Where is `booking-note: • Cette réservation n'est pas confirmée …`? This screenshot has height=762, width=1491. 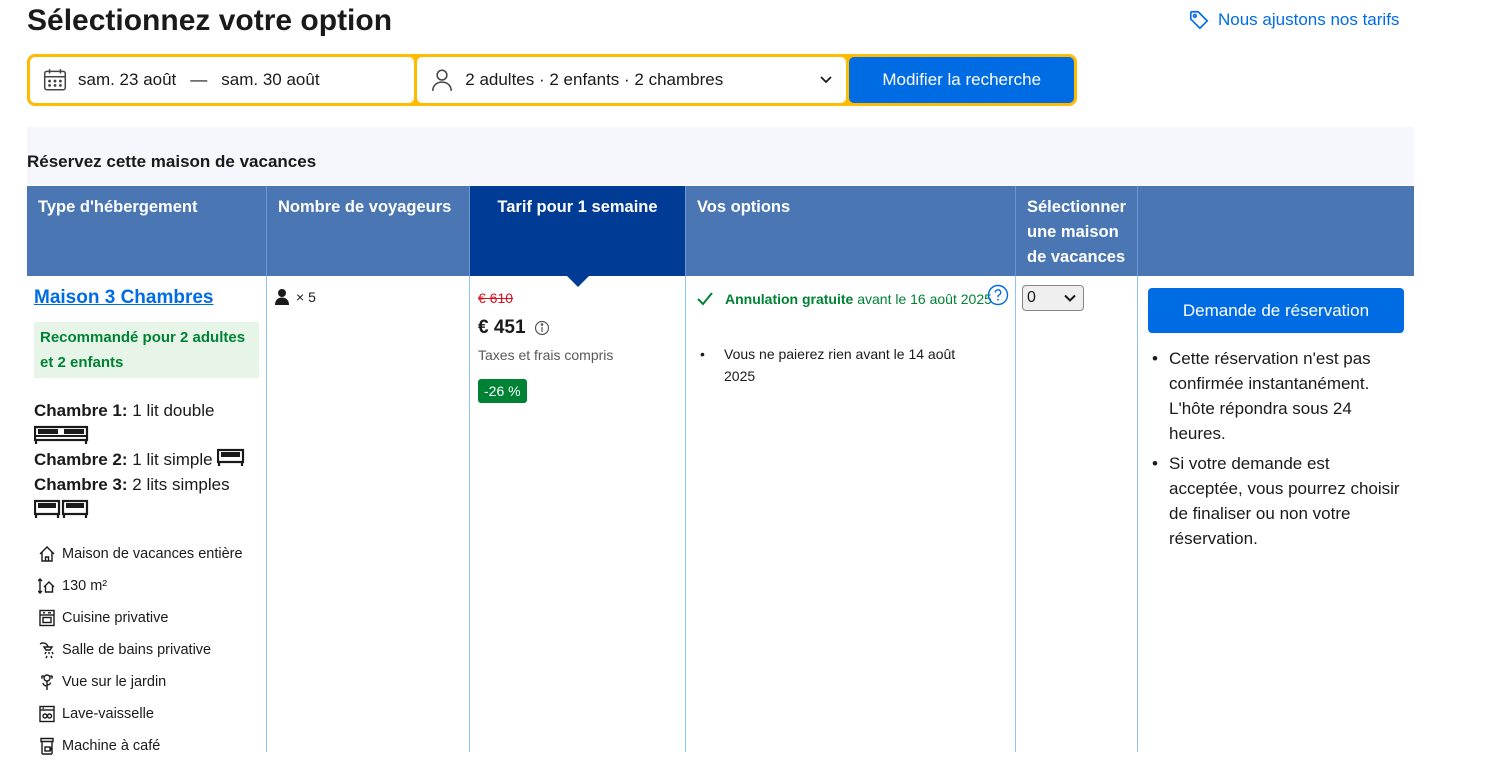
booking-note: • Cette réservation n'est pas confirmée … is located at coordinates (1279, 396).